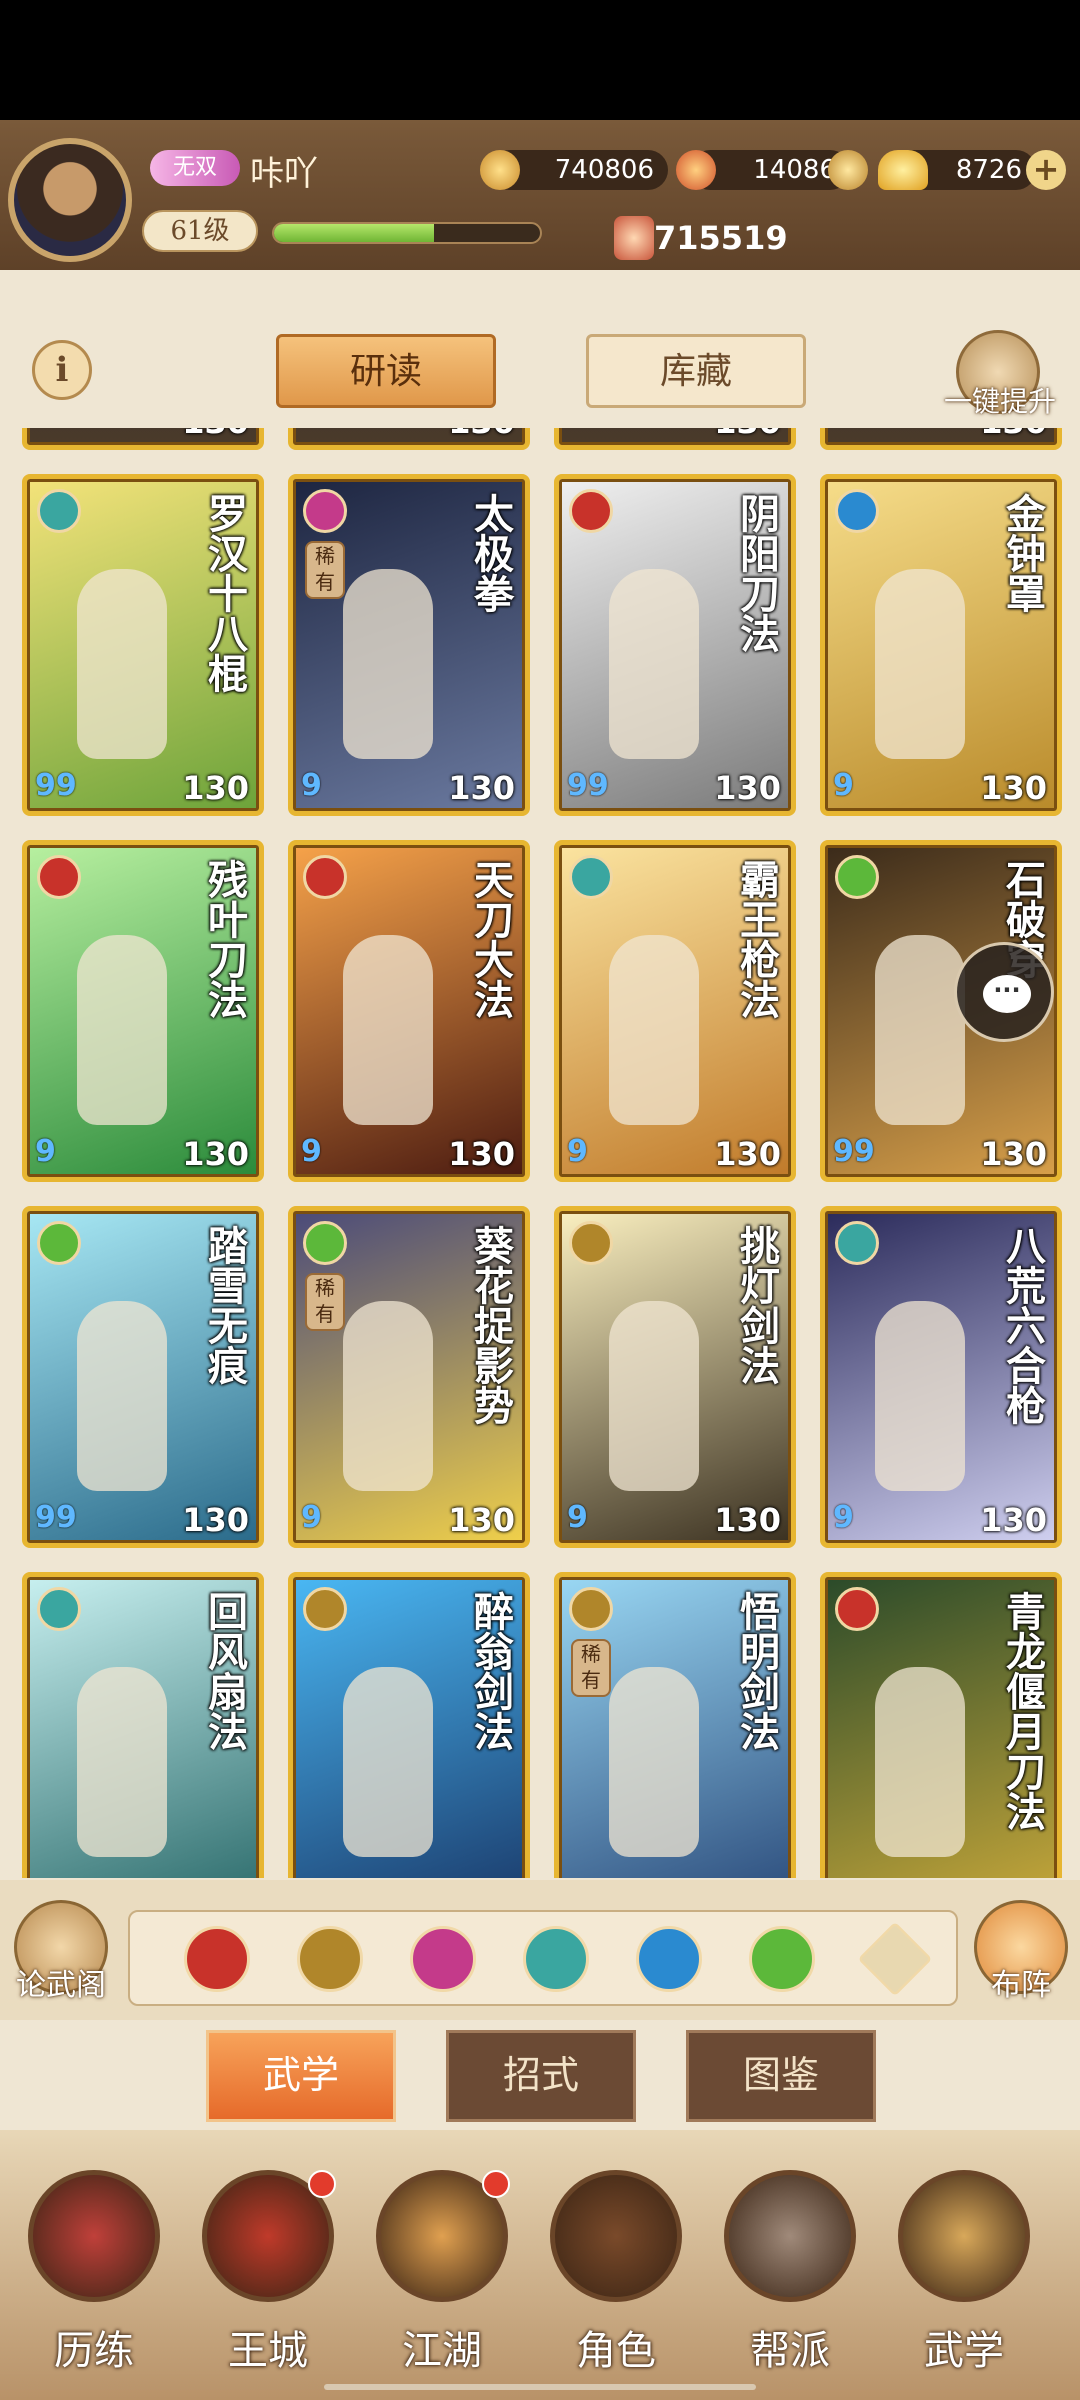 Image resolution: width=1080 pixels, height=2400 pixels. What do you see at coordinates (1007, 994) in the screenshot?
I see `chat-bubble-icon: ···` at bounding box center [1007, 994].